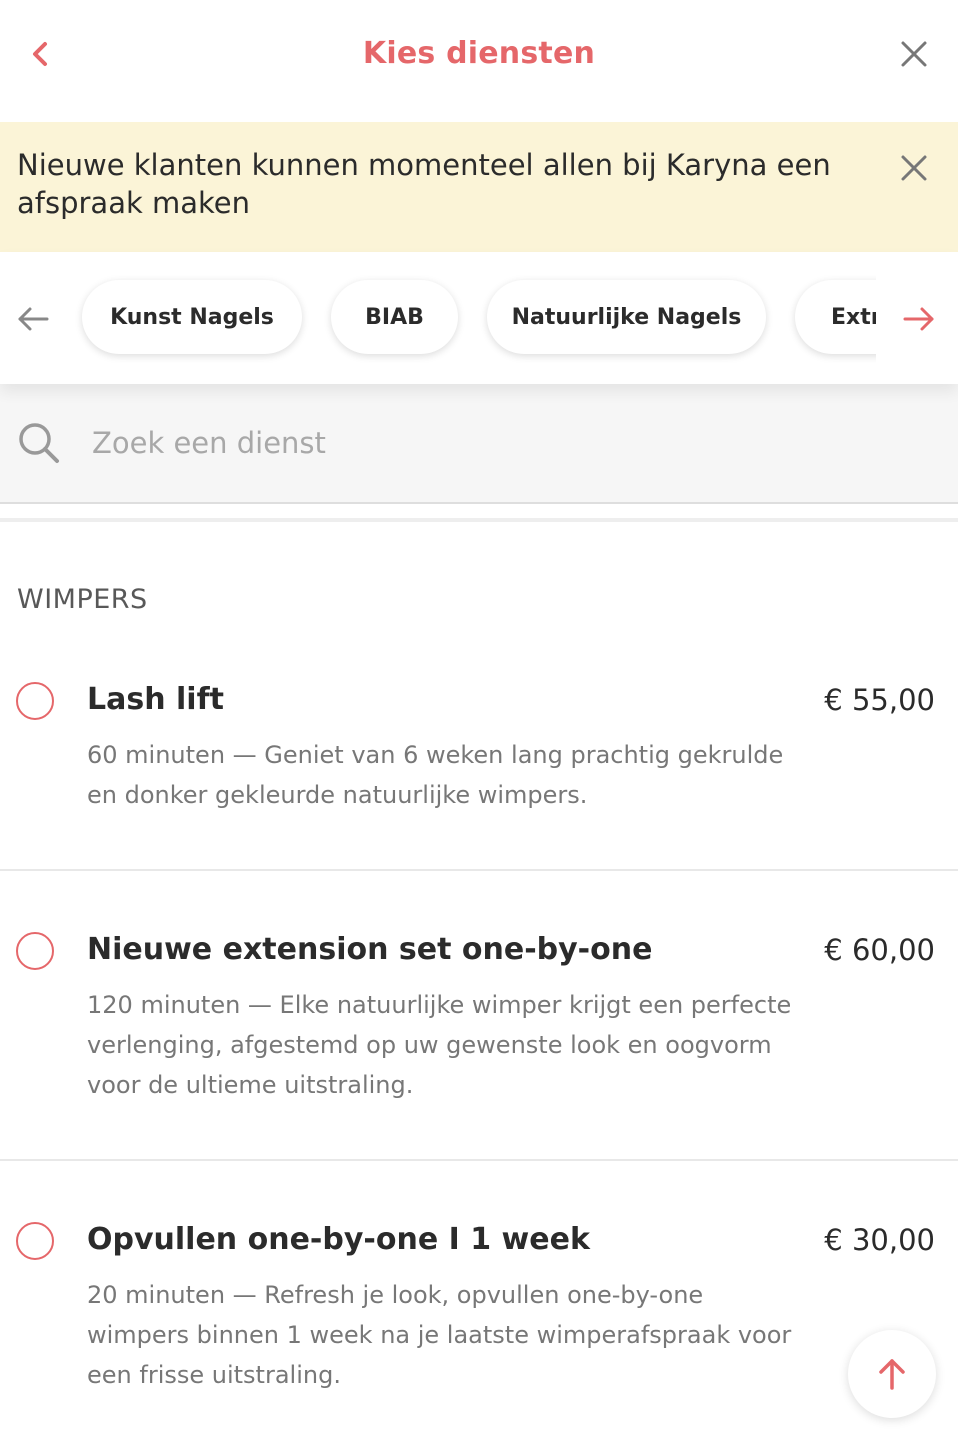  I want to click on arrow-right-icon, so click(918, 319).